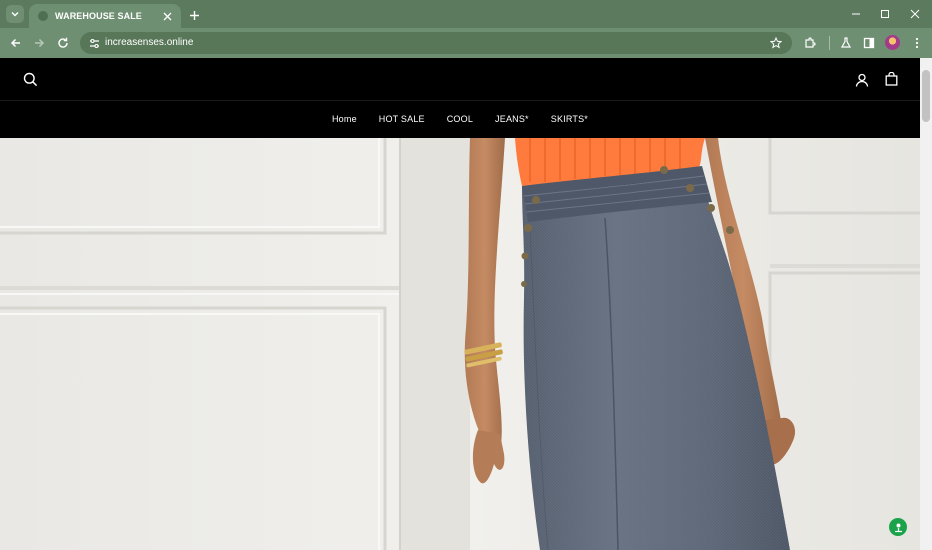  I want to click on address-bar: increasenses.online, so click(436, 43).